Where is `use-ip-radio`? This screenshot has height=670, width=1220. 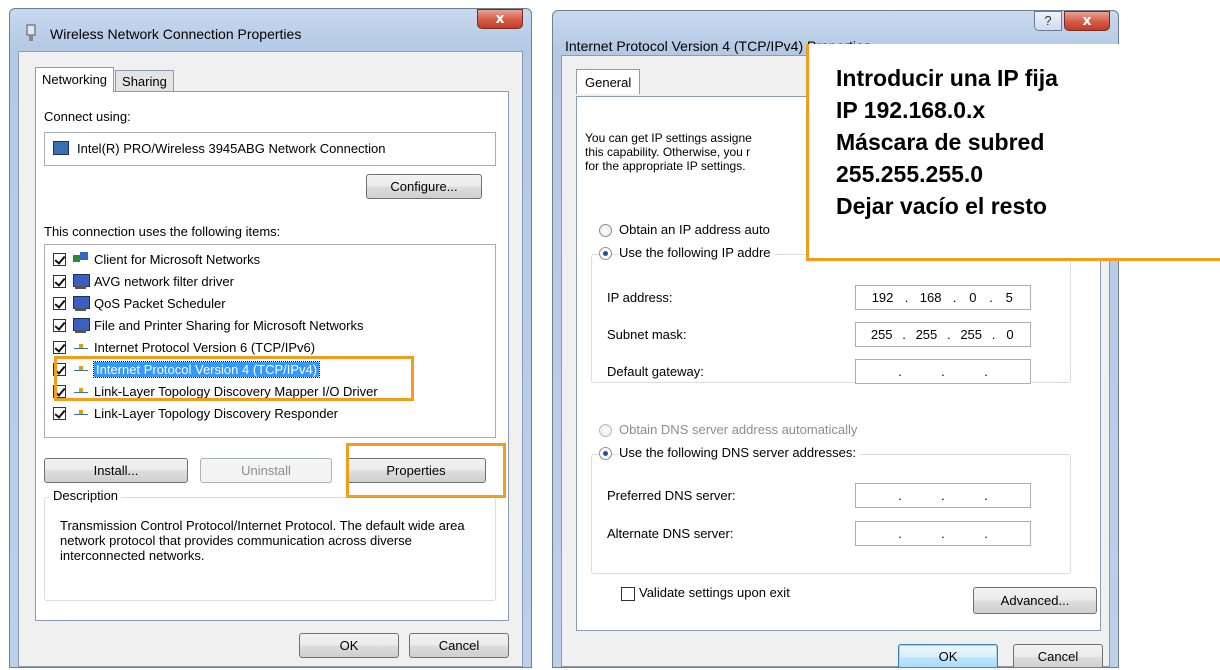 use-ip-radio is located at coordinates (605, 253).